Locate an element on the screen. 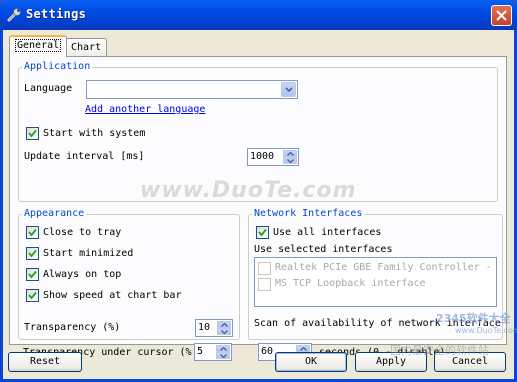 The width and height of the screenshot is (517, 382). reset-button: Reset is located at coordinates (45, 362).